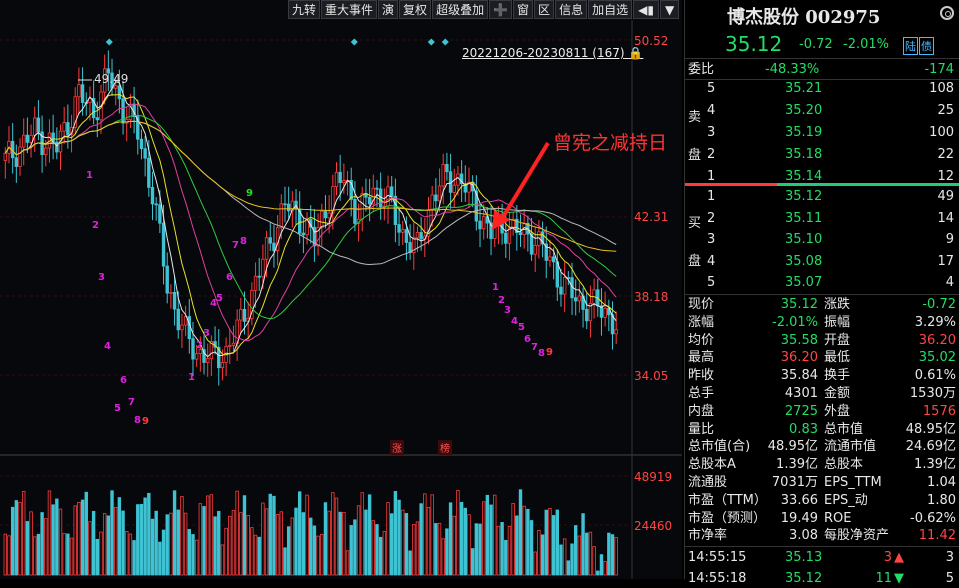 This screenshot has height=588, width=959. I want to click on tick-vol: 3, so click(887, 557).